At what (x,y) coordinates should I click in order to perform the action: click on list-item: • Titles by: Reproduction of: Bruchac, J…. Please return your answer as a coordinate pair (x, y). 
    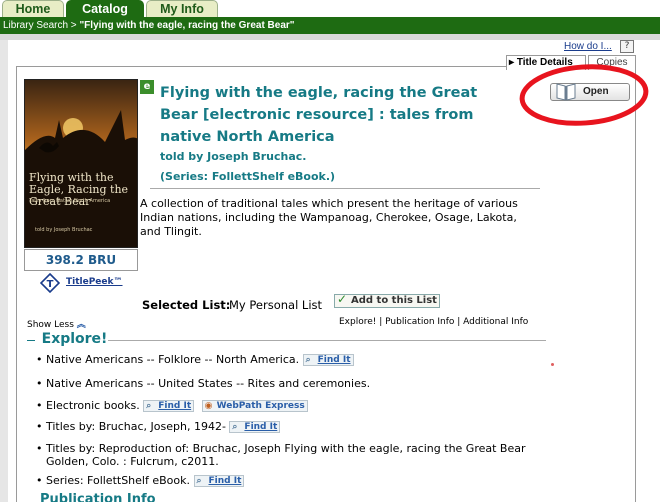
    Looking at the image, I should click on (286, 455).